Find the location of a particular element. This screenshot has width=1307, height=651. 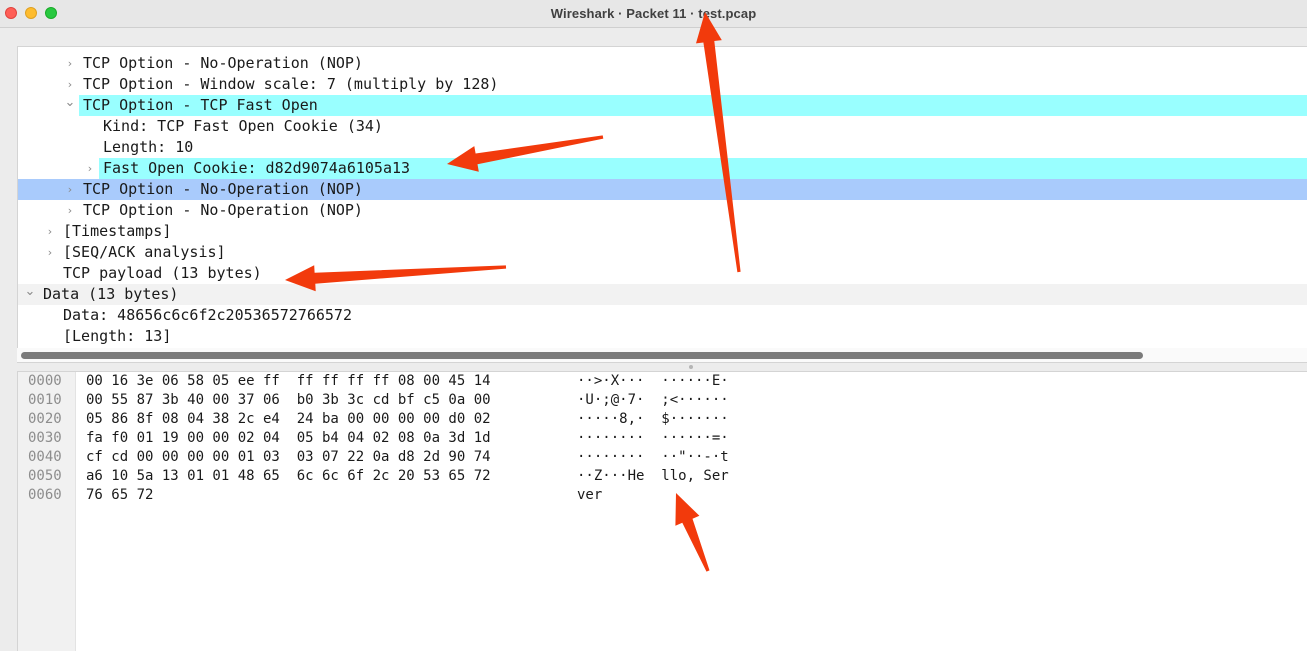

bytes-ascii: ··Z···He llo, Ser is located at coordinates (653, 476).